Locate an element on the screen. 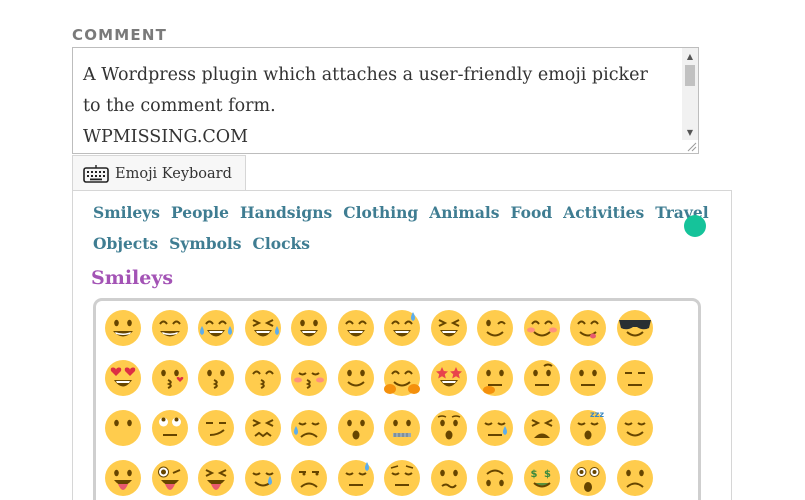 The width and height of the screenshot is (805, 500). winking-face-with-tongue-emoji-icon is located at coordinates (170, 476).